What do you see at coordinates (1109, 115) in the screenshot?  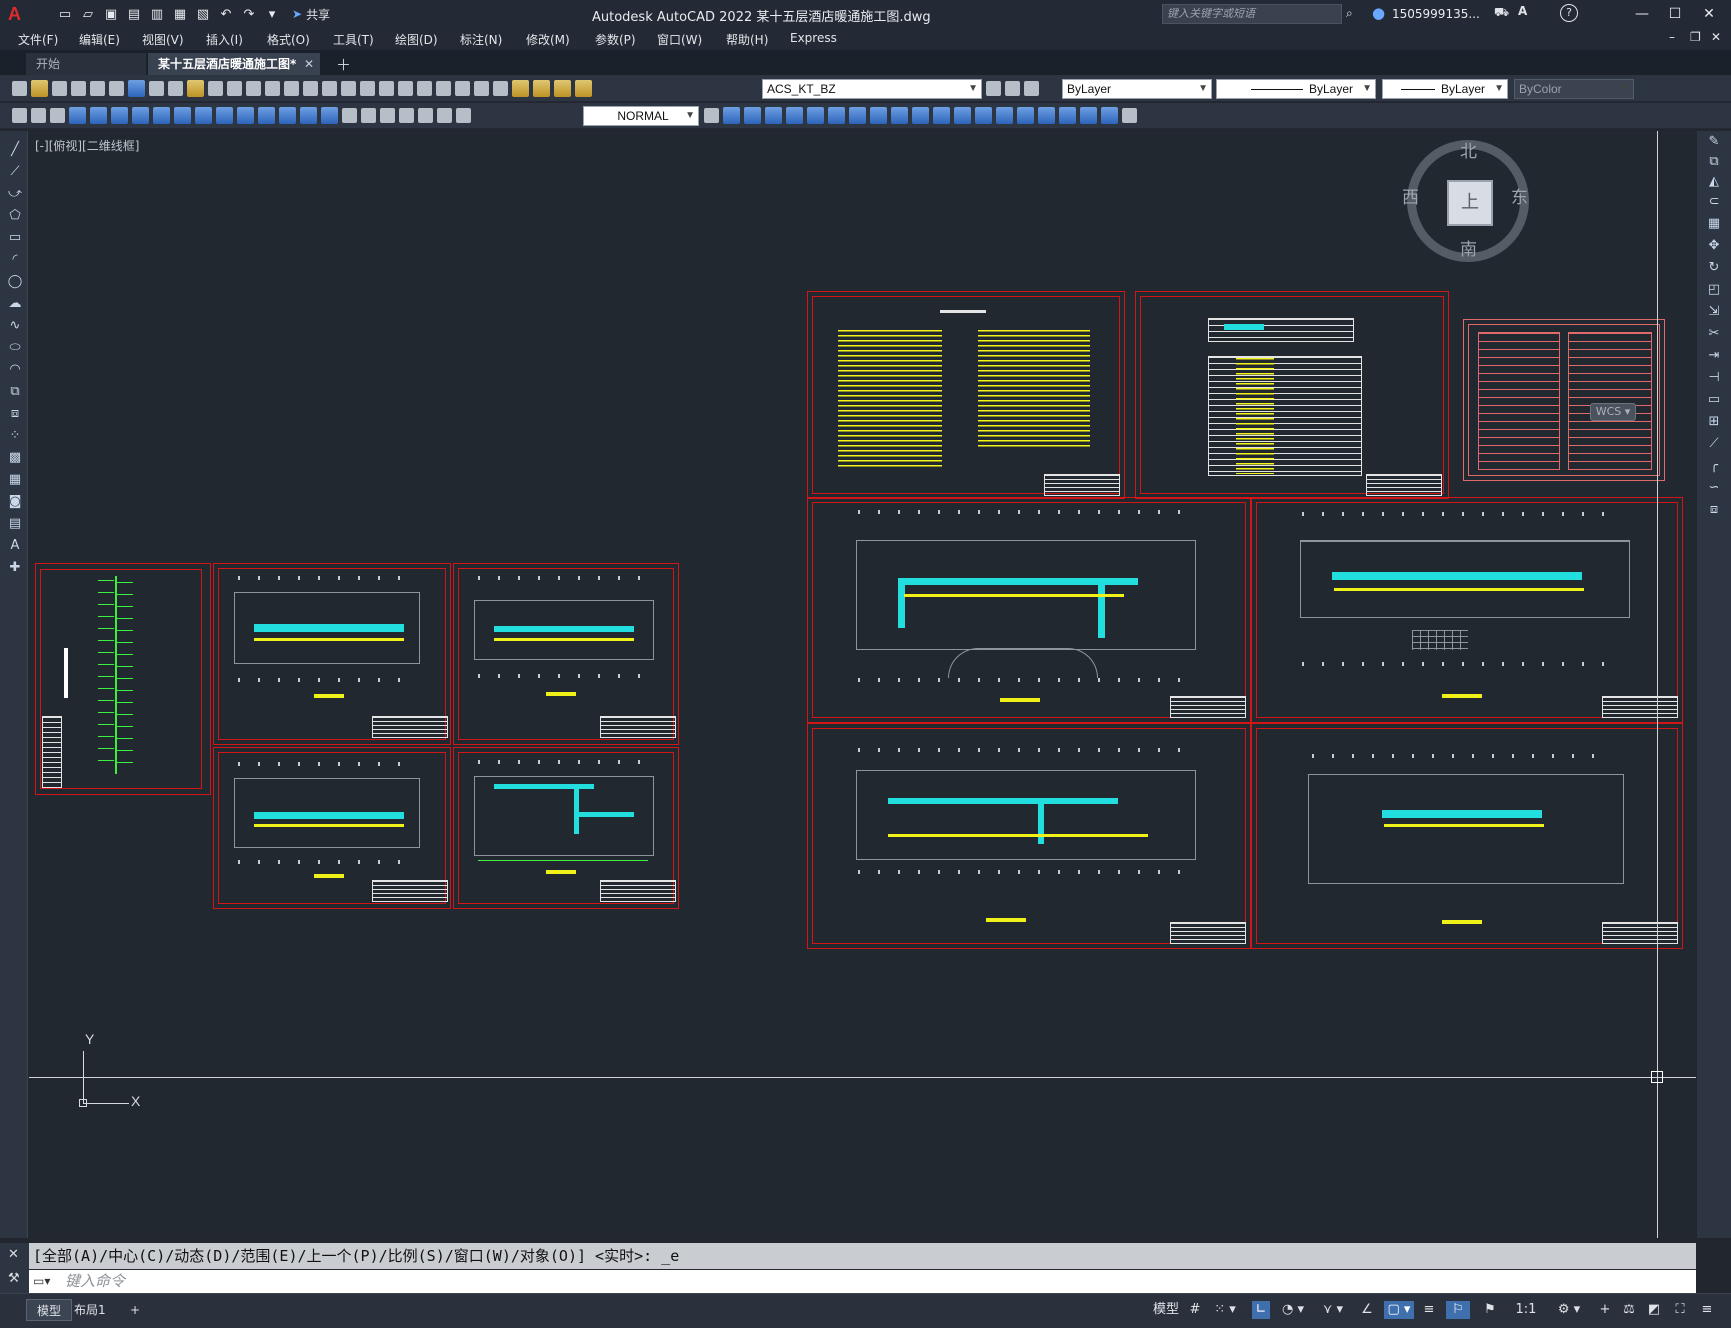 I see `object-19-icon` at bounding box center [1109, 115].